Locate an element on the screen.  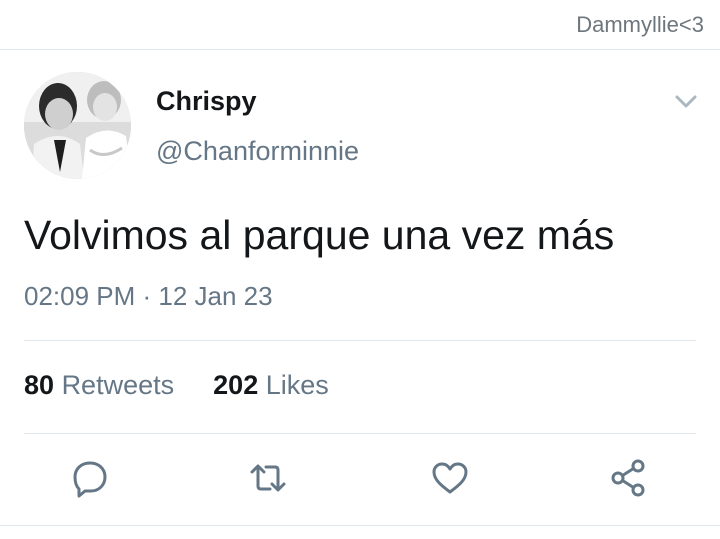
user-handle: @Chanforminnie is located at coordinates (257, 151).